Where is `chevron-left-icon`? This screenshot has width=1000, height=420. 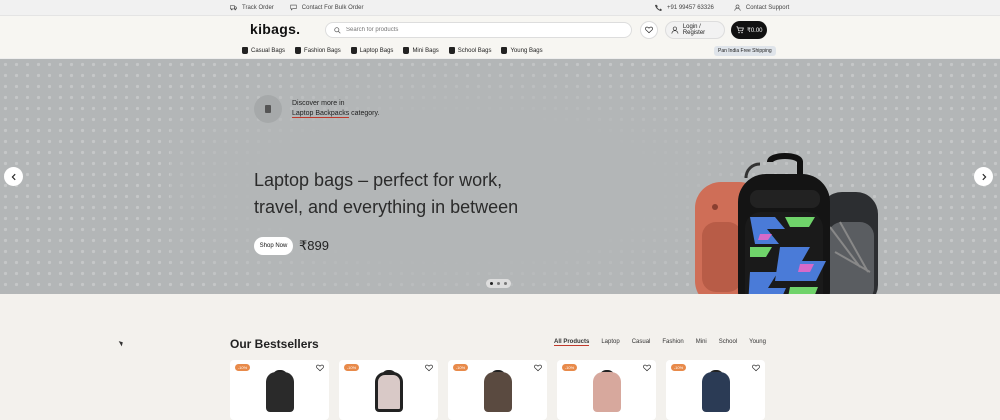 chevron-left-icon is located at coordinates (13, 176).